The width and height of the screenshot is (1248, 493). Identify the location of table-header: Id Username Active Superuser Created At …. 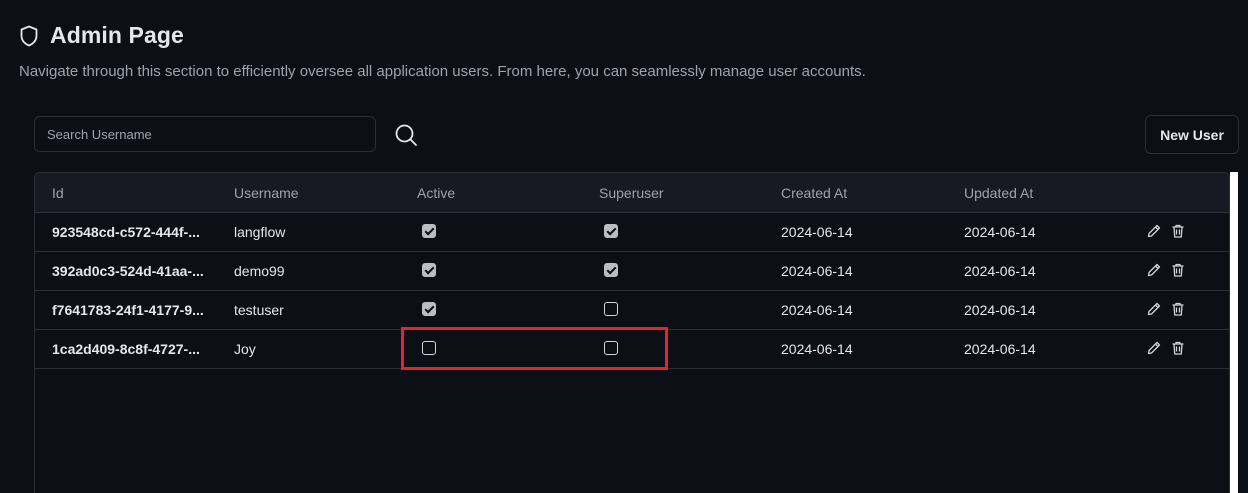
(632, 193).